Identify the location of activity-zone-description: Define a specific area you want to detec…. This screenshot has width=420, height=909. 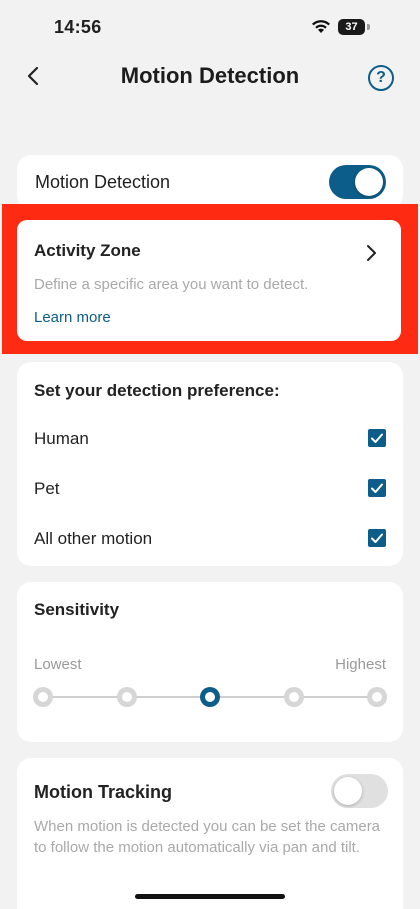
(171, 284).